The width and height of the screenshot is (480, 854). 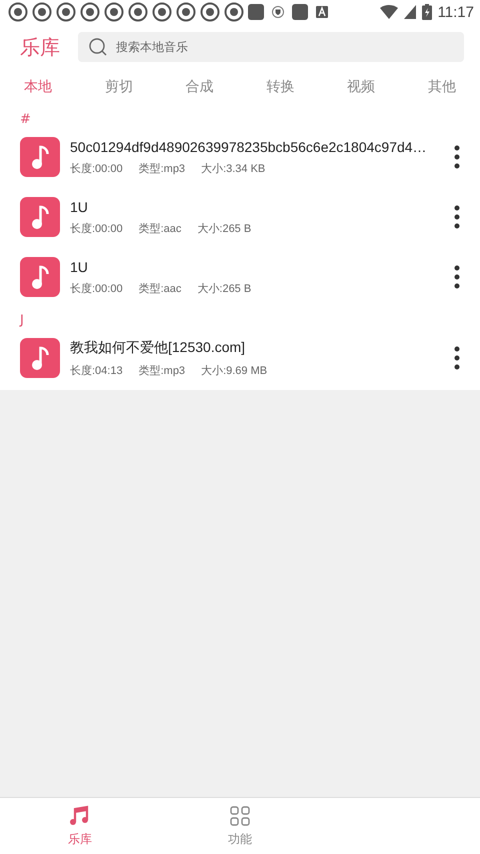 What do you see at coordinates (410, 12) in the screenshot?
I see `signal-icon` at bounding box center [410, 12].